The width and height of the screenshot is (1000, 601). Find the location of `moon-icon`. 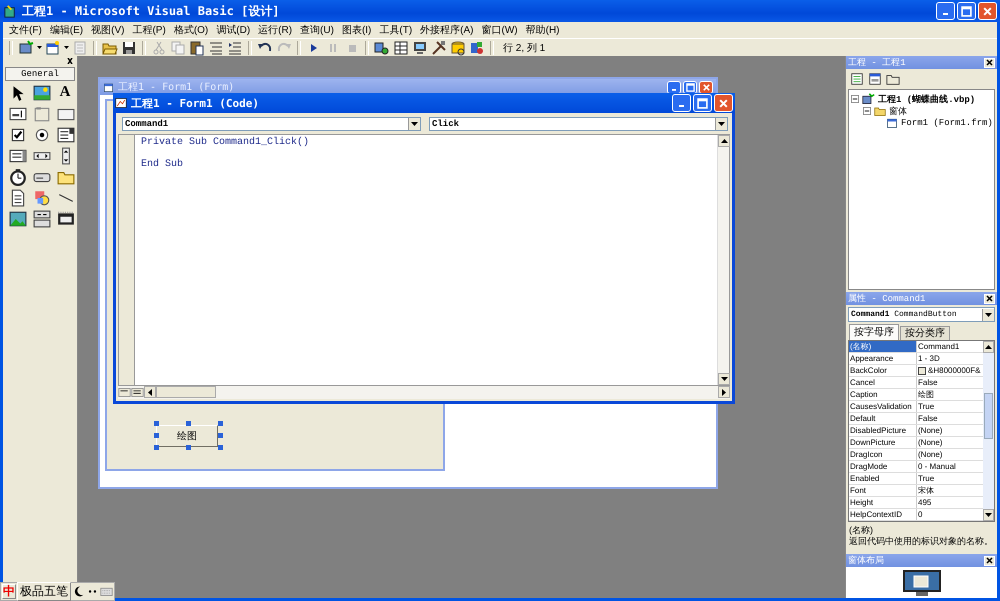

moon-icon is located at coordinates (78, 591).